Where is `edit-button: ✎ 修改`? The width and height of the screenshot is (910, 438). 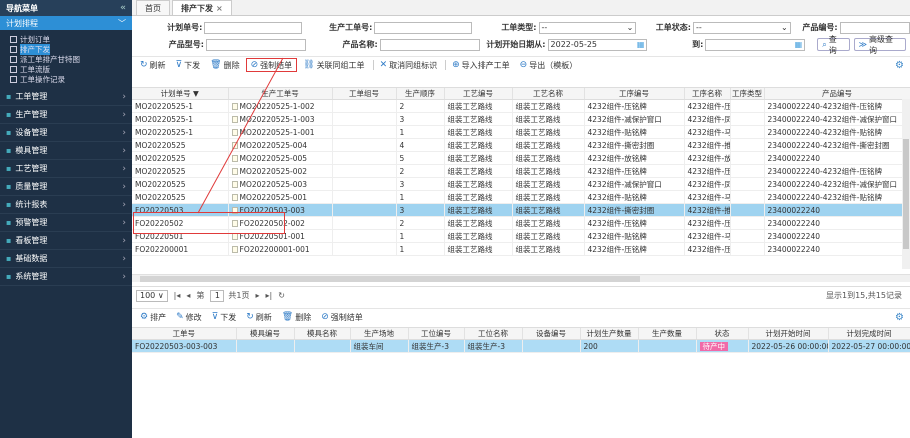
edit-button: ✎ 修改 is located at coordinates (189, 317).